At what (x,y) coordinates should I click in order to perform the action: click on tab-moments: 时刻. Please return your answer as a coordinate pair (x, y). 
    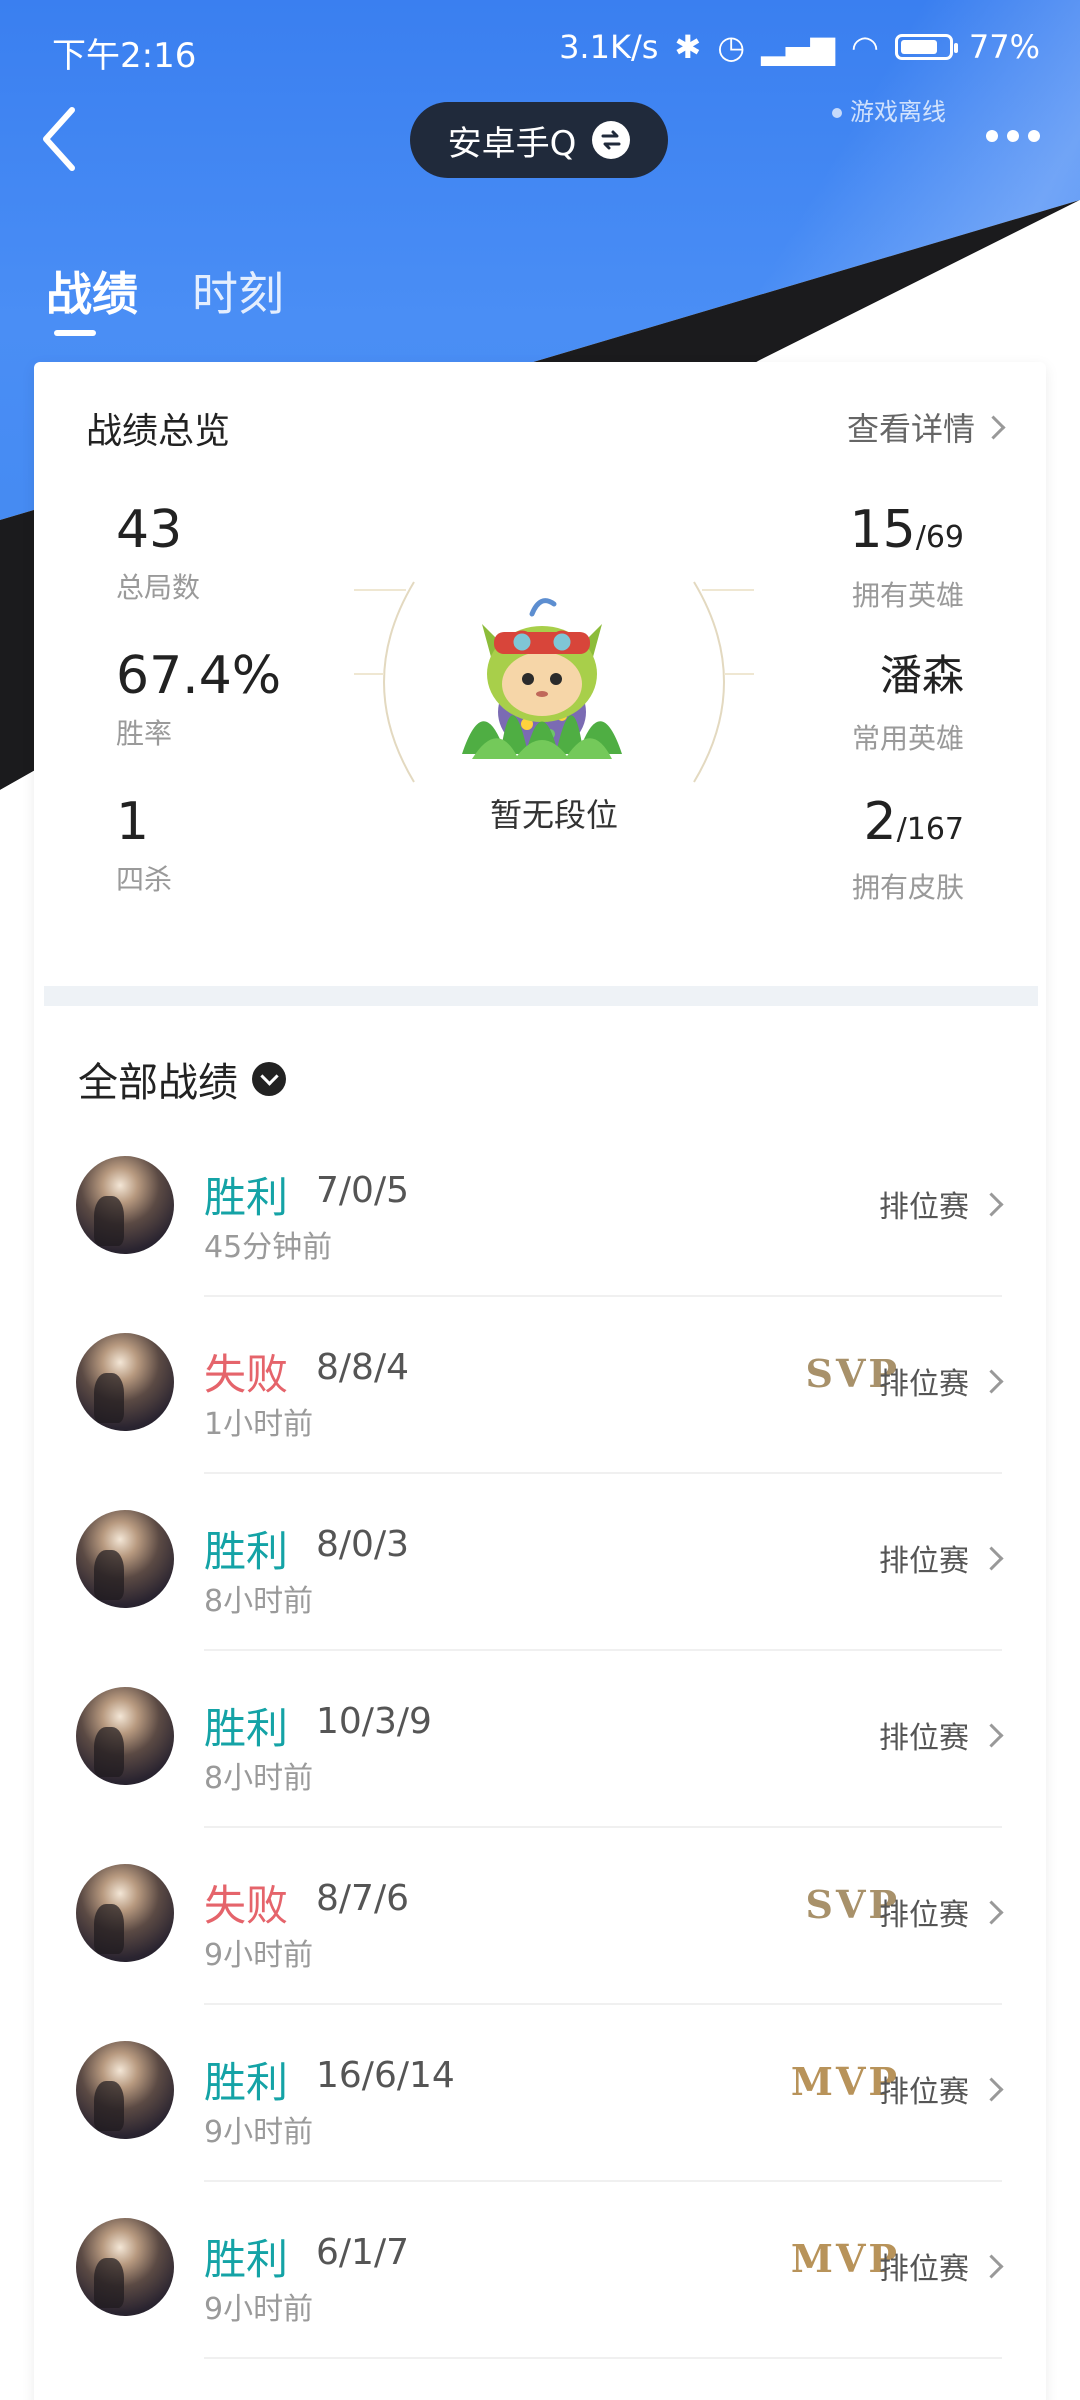
    Looking at the image, I should click on (238, 291).